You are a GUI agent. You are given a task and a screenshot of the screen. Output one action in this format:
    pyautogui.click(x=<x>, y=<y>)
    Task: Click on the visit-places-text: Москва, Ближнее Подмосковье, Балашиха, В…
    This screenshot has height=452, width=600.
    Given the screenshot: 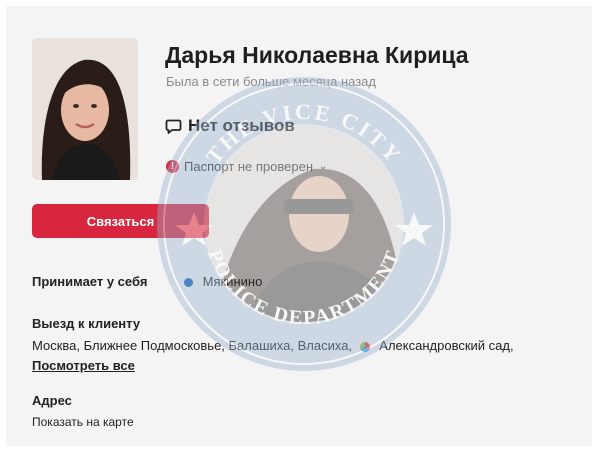 What is the action you would take?
    pyautogui.click(x=192, y=345)
    